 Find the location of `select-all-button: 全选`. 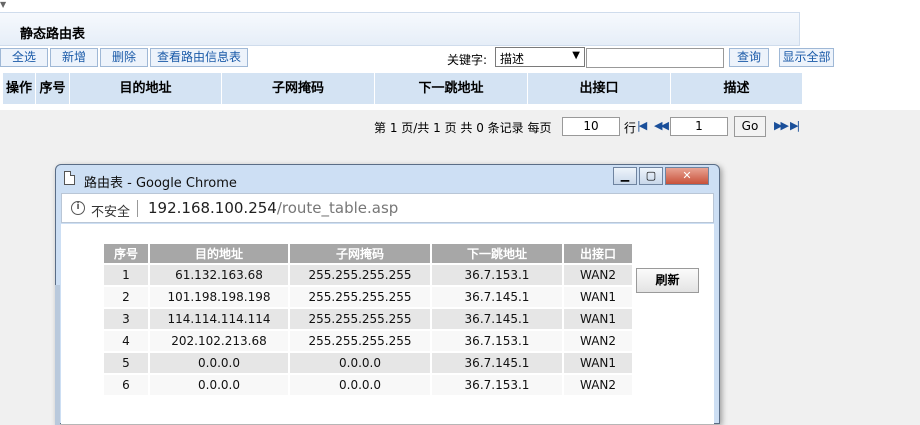

select-all-button: 全选 is located at coordinates (24, 57).